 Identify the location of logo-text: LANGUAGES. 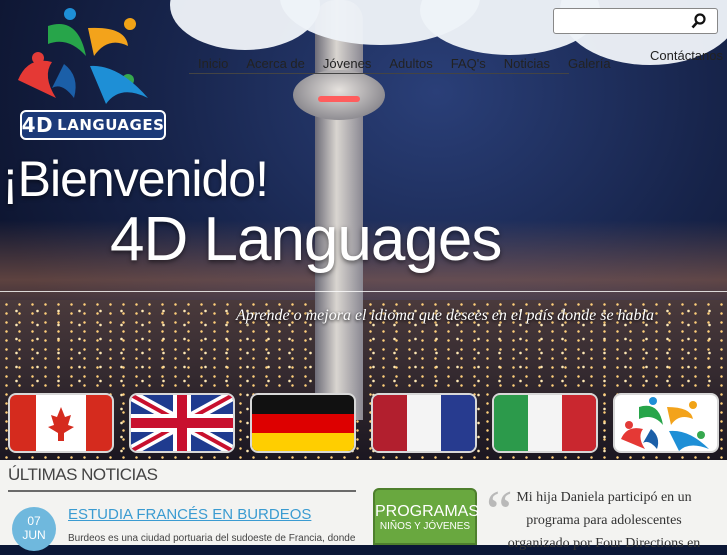
(111, 125).